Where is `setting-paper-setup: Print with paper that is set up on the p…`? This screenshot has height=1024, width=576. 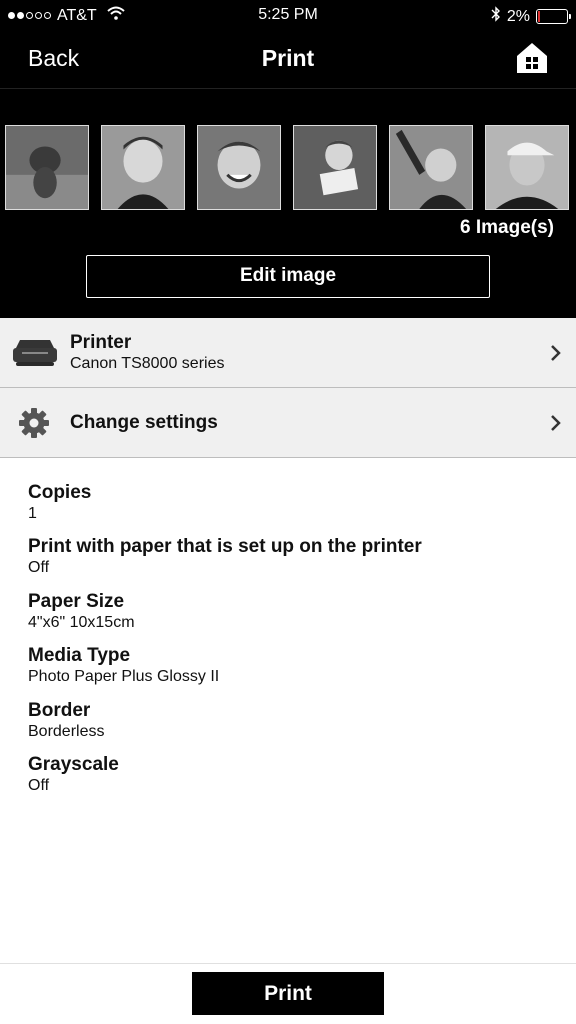
setting-paper-setup: Print with paper that is set up on the p… is located at coordinates (293, 562).